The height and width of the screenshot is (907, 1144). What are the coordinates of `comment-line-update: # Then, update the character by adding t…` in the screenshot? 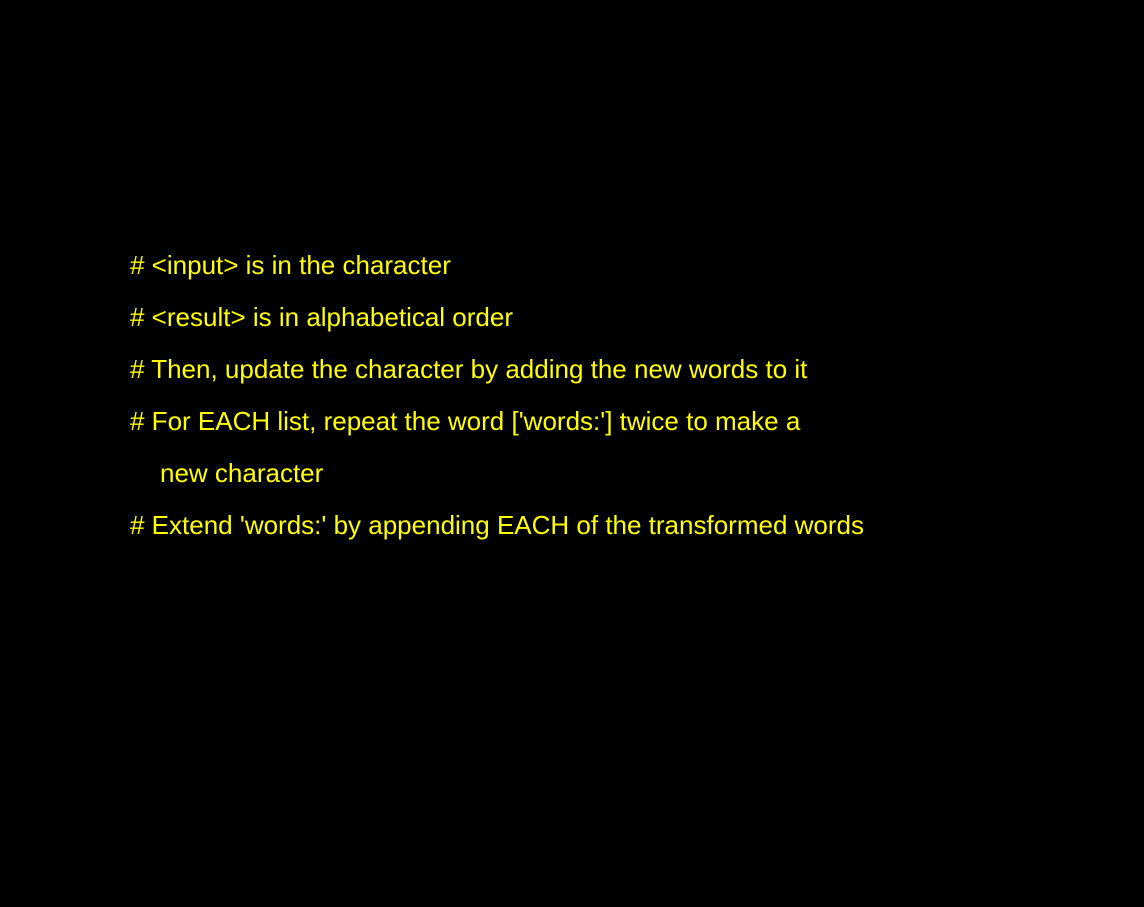 It's located at (469, 369).